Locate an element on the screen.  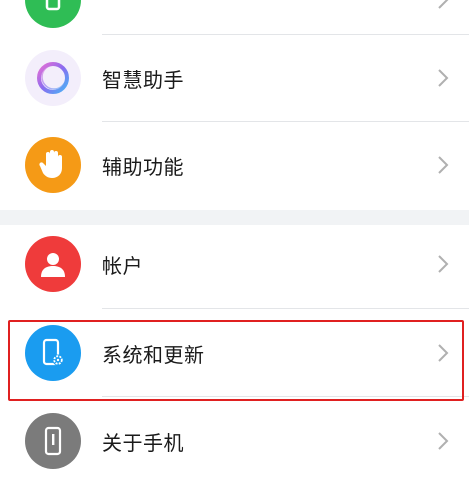
settings-item-label: 辅助功能 is located at coordinates (143, 167).